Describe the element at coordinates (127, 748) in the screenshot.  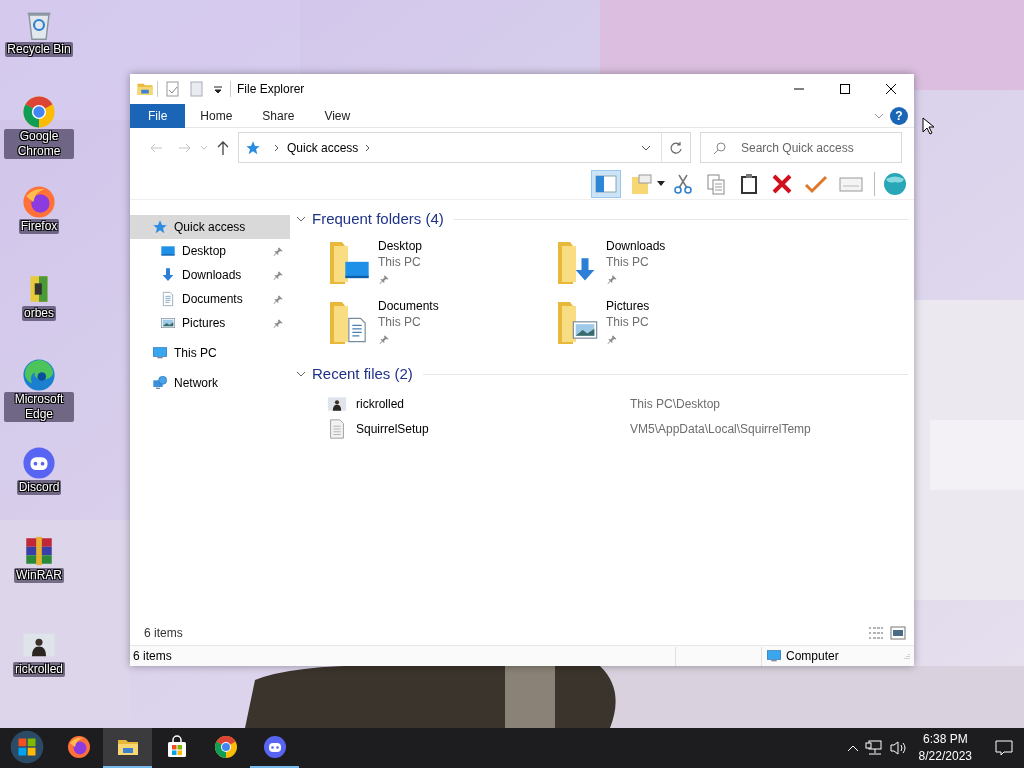
I see `taskbar-app` at that location.